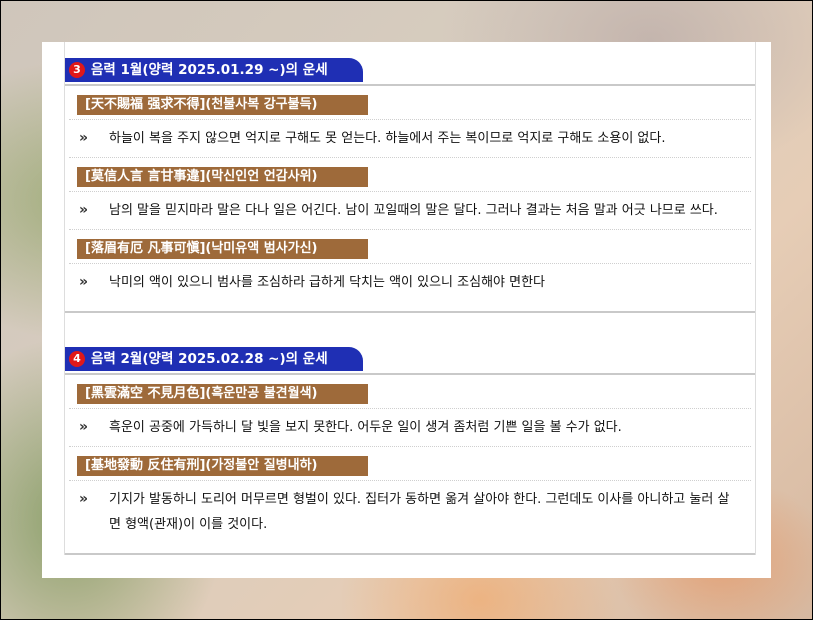 The width and height of the screenshot is (813, 620). What do you see at coordinates (410, 361) in the screenshot?
I see `section-header: 4 음력 2월(양력 2025.02.28 ~)의 운세` at bounding box center [410, 361].